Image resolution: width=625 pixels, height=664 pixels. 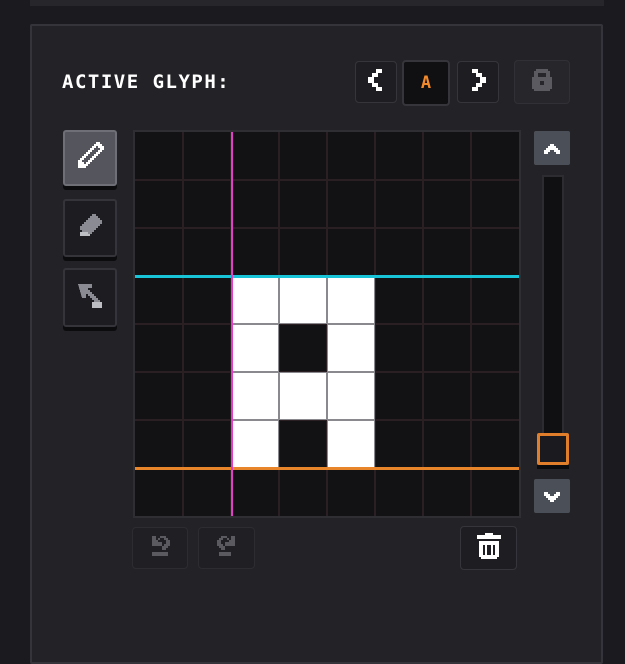 I want to click on baseline-guide, so click(x=327, y=468).